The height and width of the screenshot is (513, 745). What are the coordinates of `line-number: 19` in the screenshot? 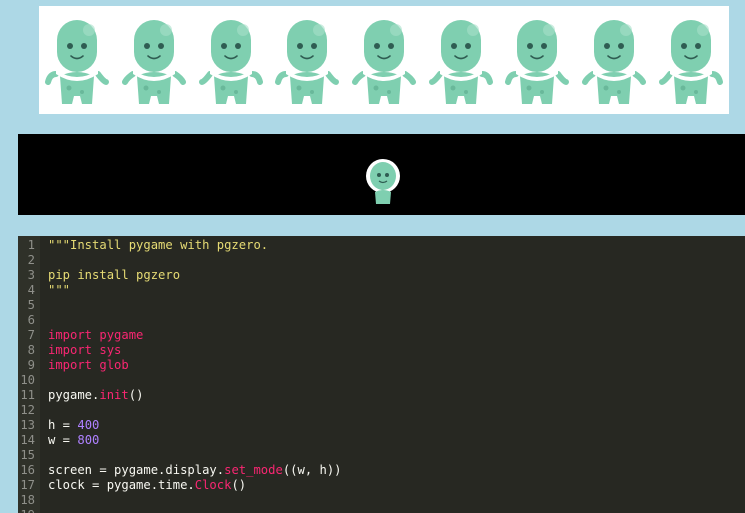 It's located at (26, 510).